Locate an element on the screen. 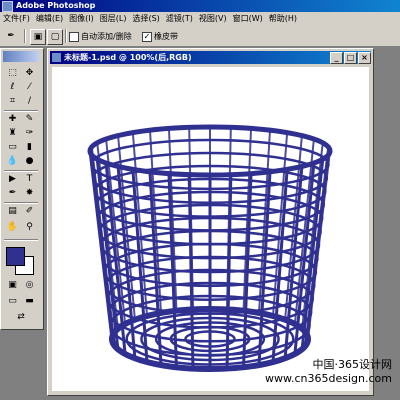 The width and height of the screenshot is (400, 400). eraser-tool-icon: ▭ is located at coordinates (12, 147).